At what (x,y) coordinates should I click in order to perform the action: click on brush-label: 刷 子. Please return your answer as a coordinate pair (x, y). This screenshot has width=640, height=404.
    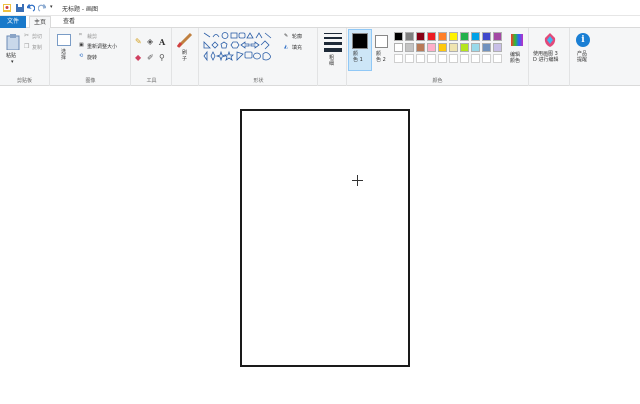
    Looking at the image, I should click on (184, 56).